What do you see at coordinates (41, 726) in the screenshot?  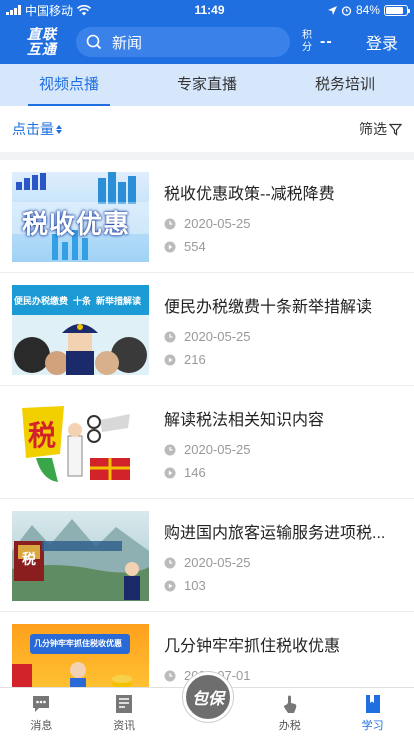 I see `nav-label: 消息` at bounding box center [41, 726].